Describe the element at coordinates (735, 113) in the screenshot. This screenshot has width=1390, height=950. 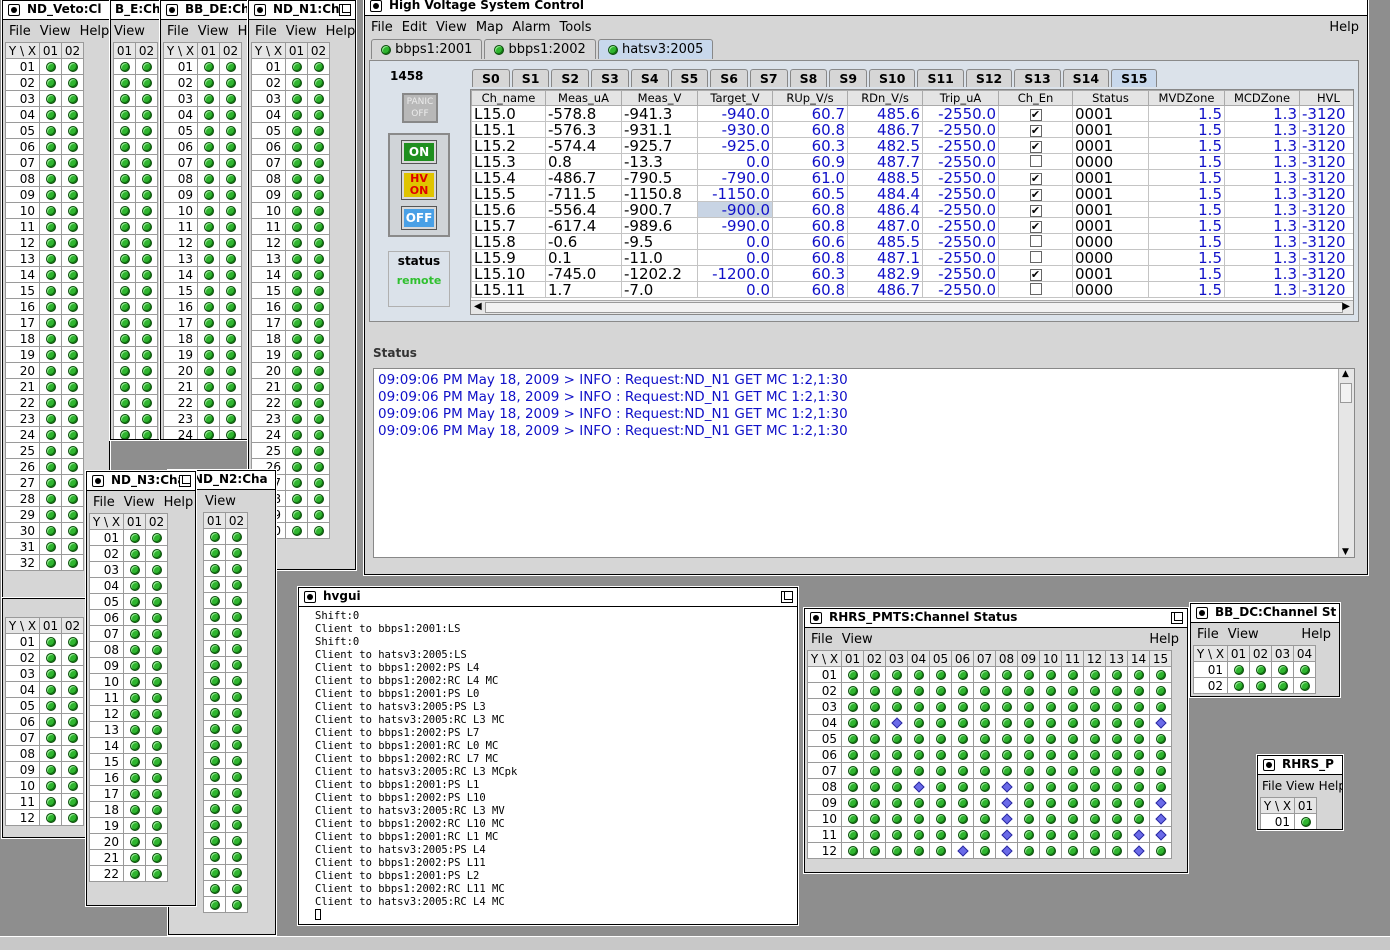
I see `table-cell: -940.0` at that location.